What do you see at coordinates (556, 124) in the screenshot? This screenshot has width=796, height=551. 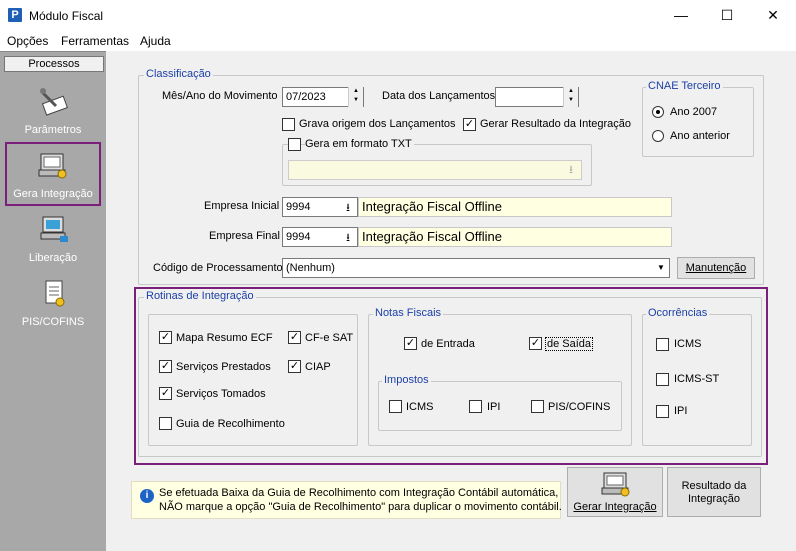 I see `gerar-resultado-label: Gerar Resultado da Integração` at bounding box center [556, 124].